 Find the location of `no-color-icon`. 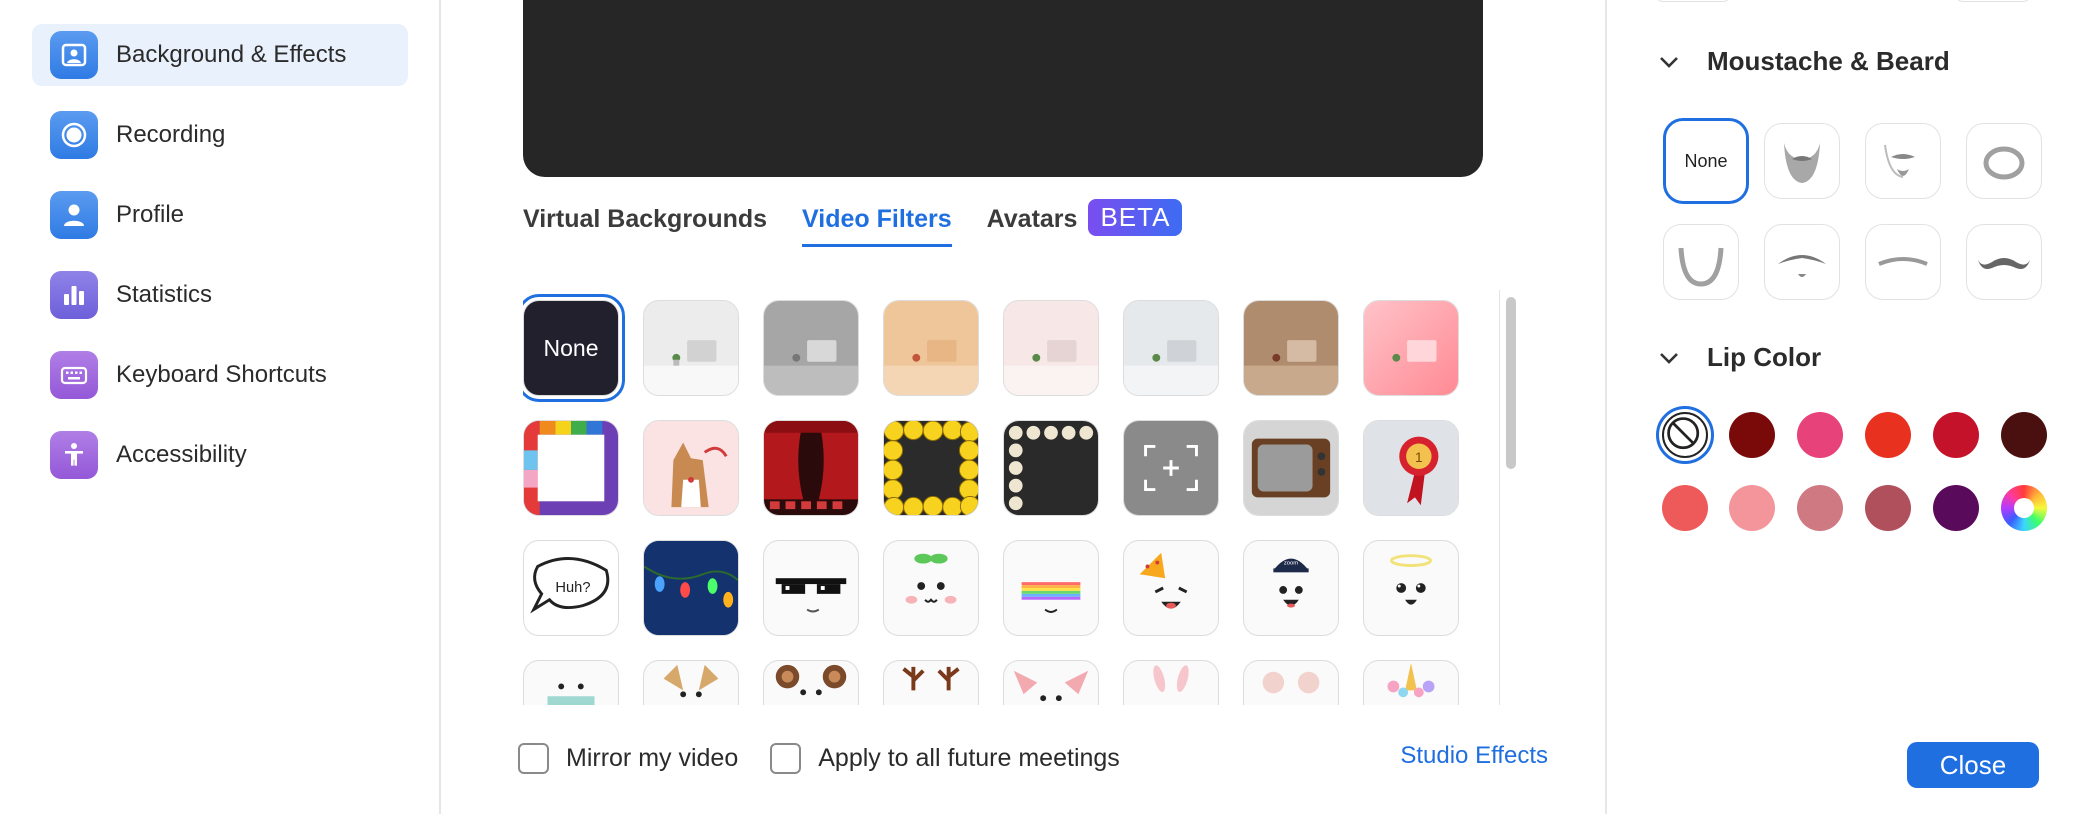

no-color-icon is located at coordinates (1683, 433).